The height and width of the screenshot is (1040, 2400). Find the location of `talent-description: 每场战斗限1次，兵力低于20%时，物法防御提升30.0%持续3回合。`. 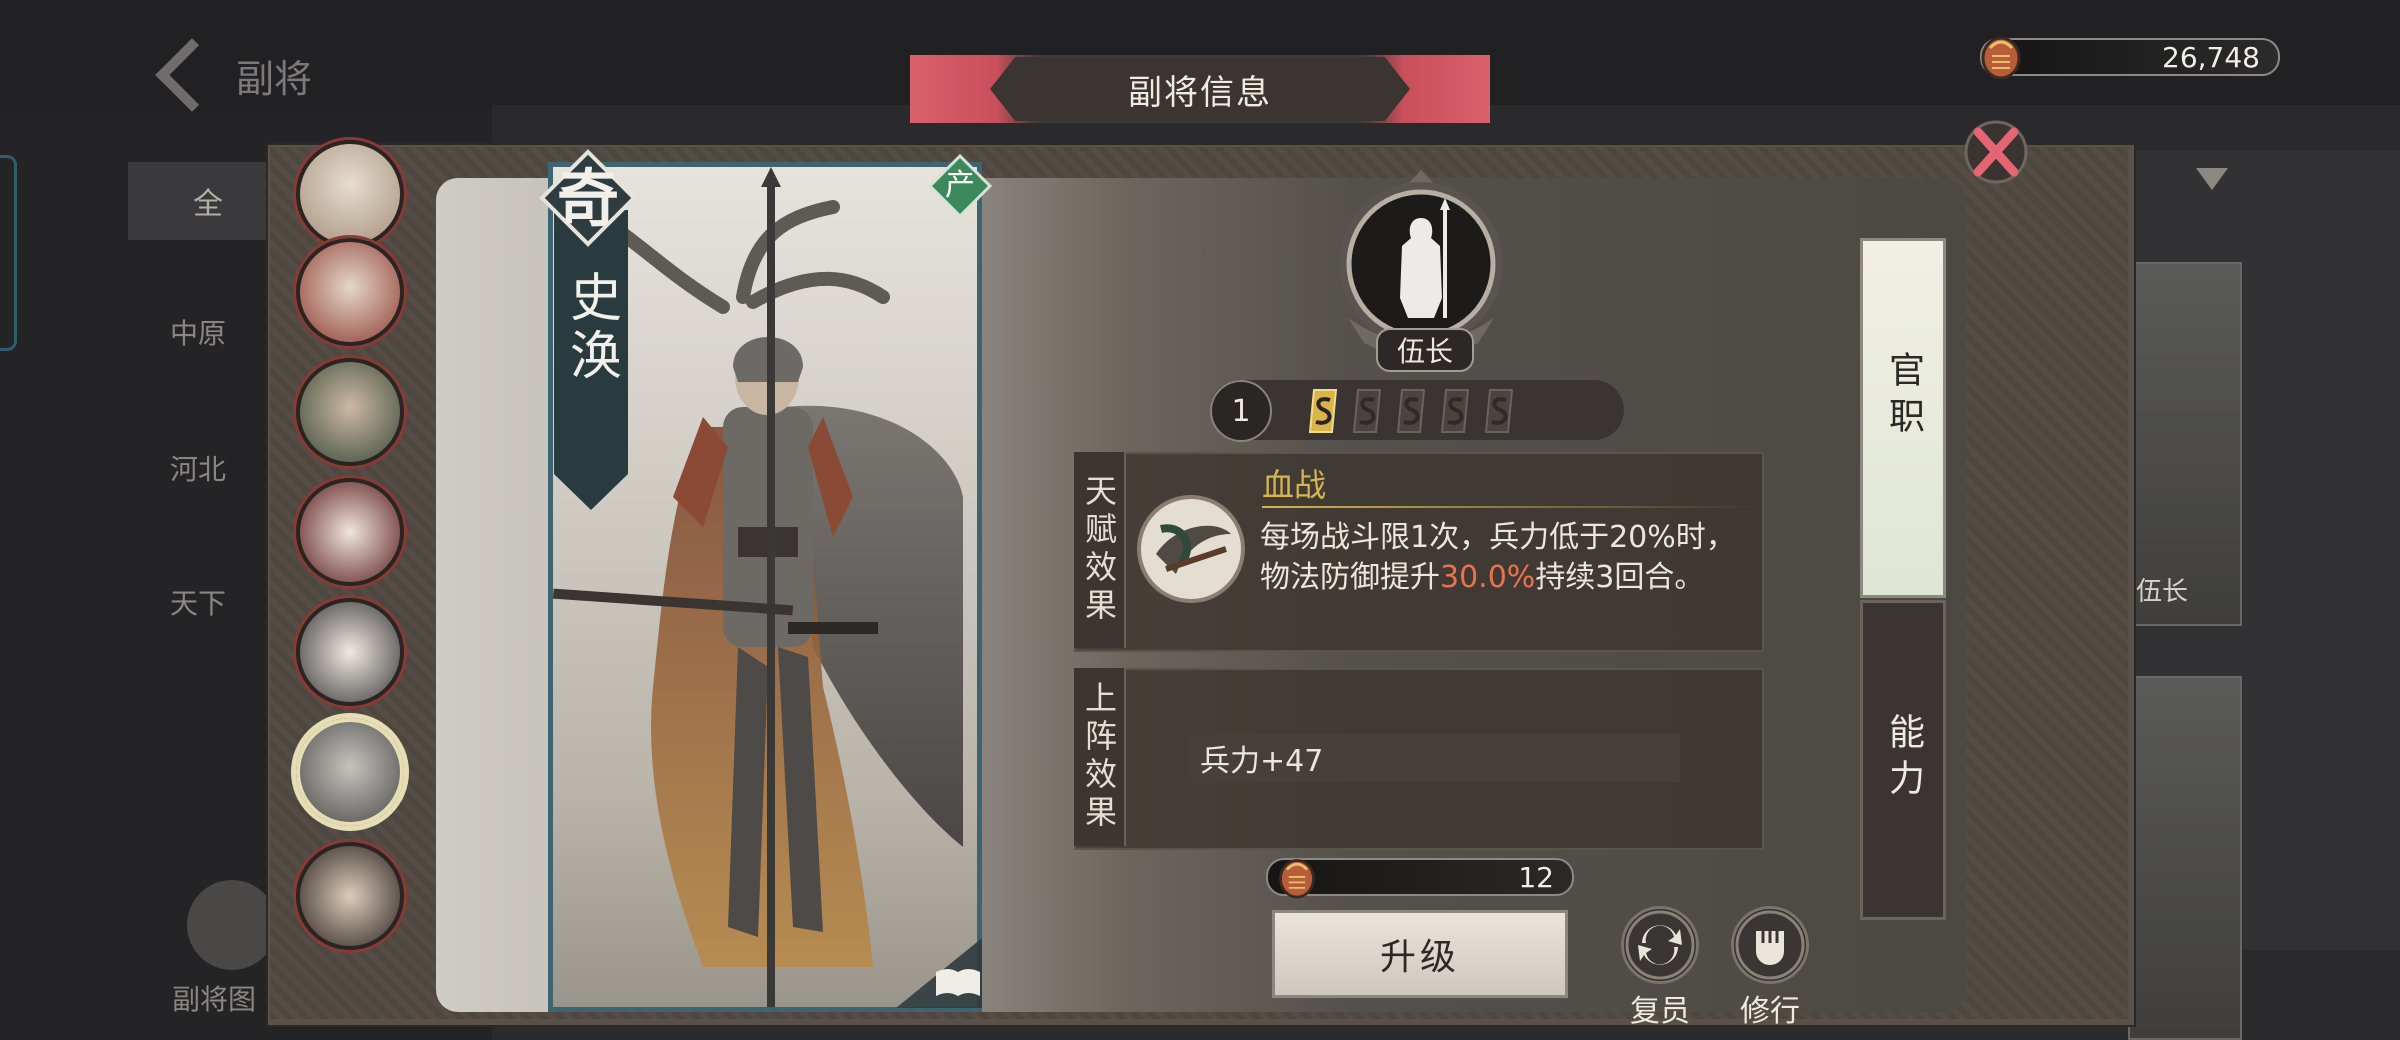

talent-description: 每场战斗限1次，兵力低于20%时，物法防御提升30.0%持续3回合。 is located at coordinates (1510, 558).